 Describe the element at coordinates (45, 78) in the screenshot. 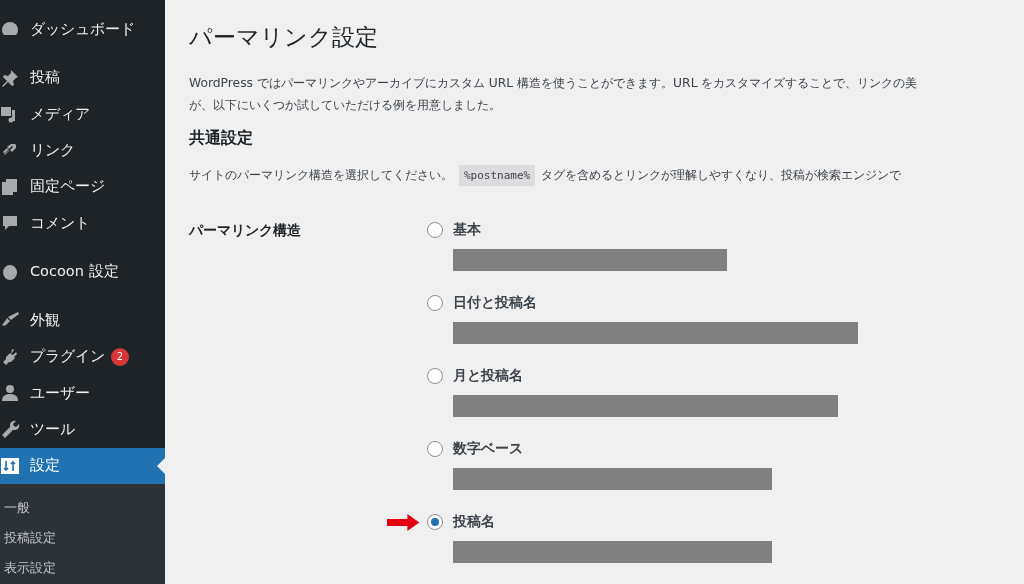

I see `menu-label: 投稿` at that location.